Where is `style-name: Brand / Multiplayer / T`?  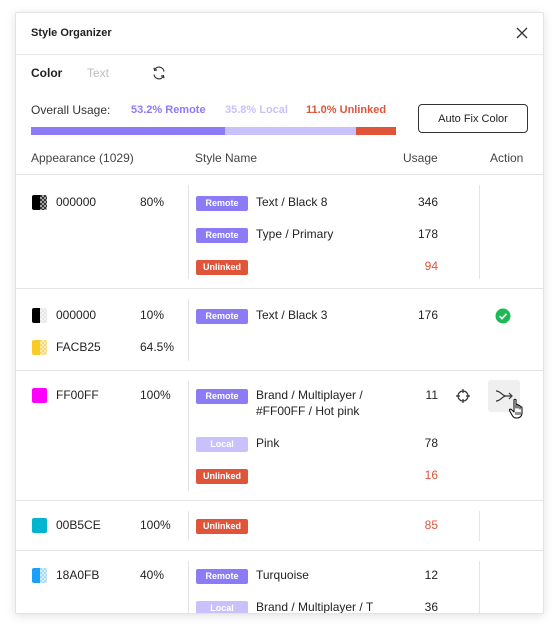
style-name: Brand / Multiplayer / T is located at coordinates (315, 607).